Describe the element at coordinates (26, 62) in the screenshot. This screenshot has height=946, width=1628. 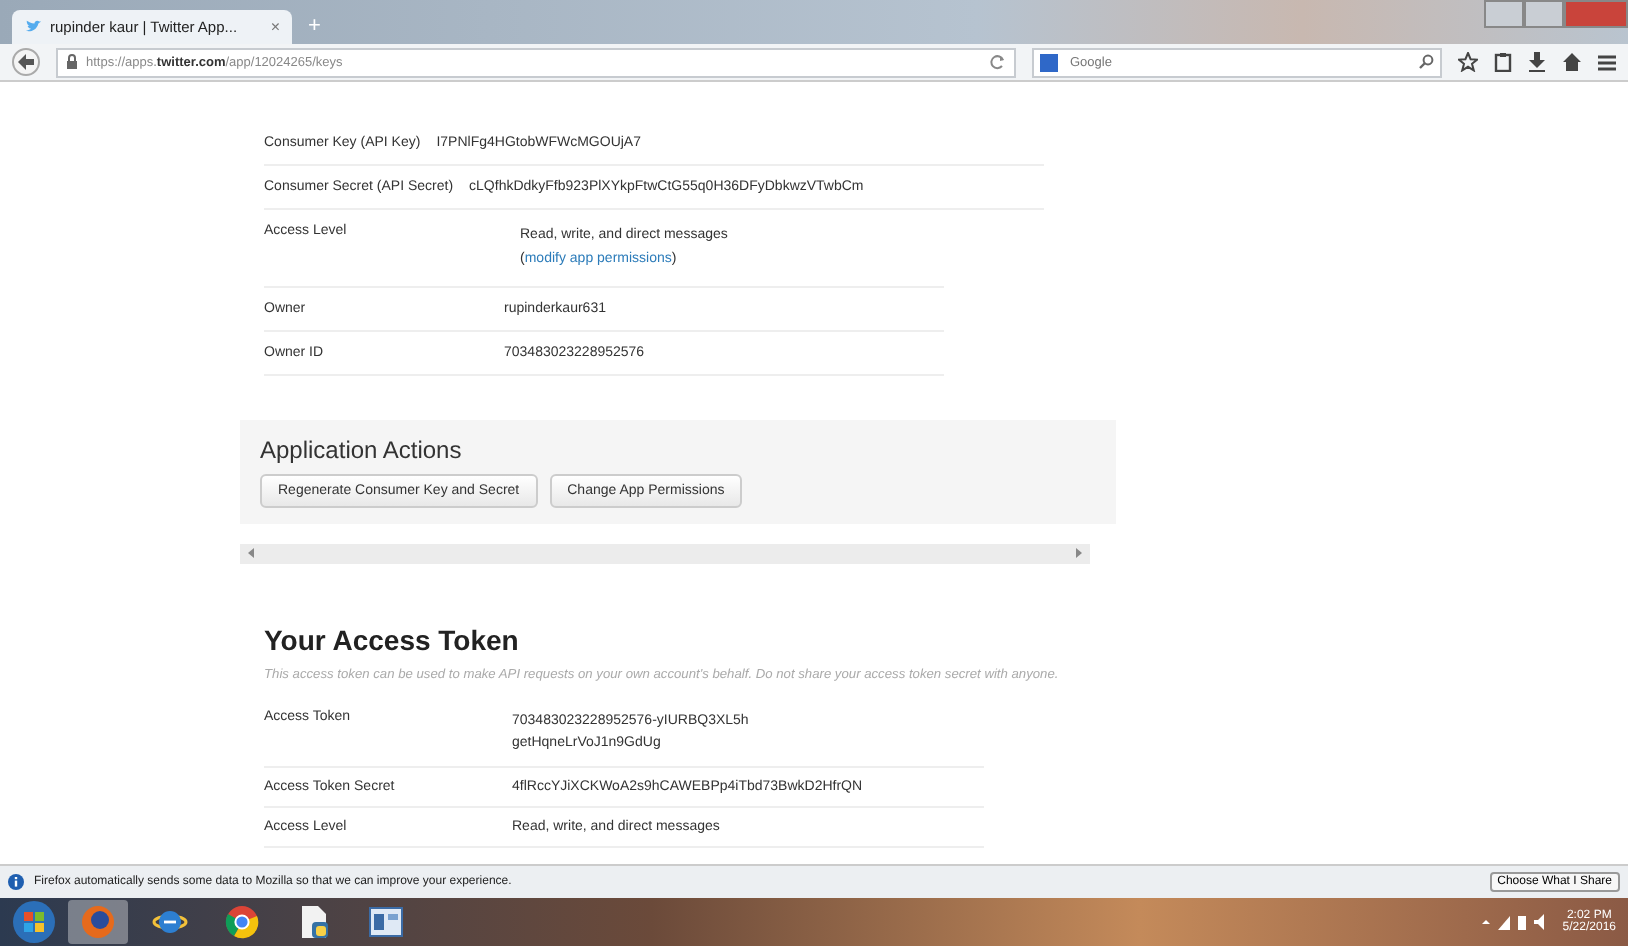
I see `back-icon` at that location.